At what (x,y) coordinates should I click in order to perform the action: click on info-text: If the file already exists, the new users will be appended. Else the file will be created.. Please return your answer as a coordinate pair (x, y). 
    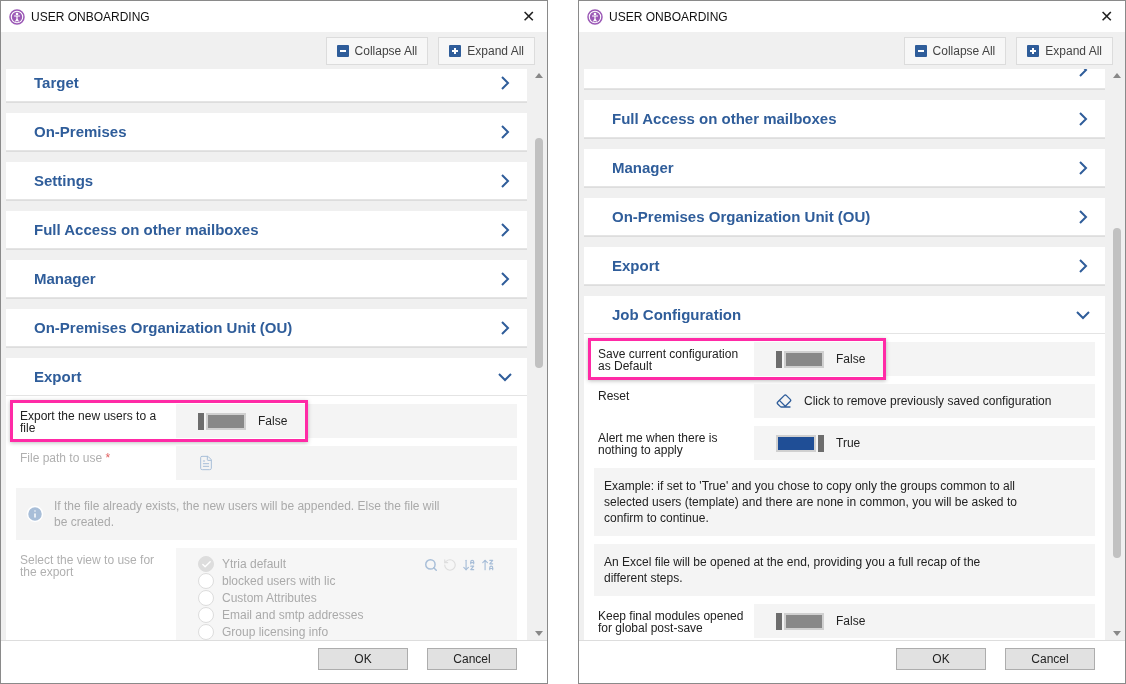
    Looking at the image, I should click on (247, 514).